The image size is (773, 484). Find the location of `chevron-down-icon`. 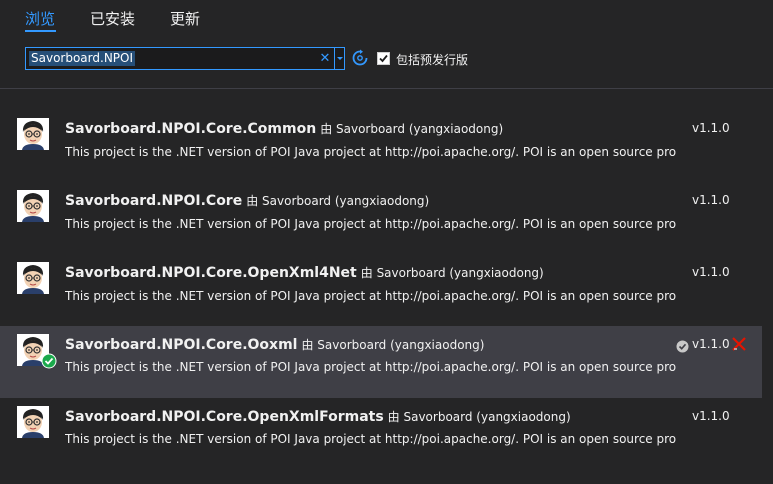

chevron-down-icon is located at coordinates (339, 58).